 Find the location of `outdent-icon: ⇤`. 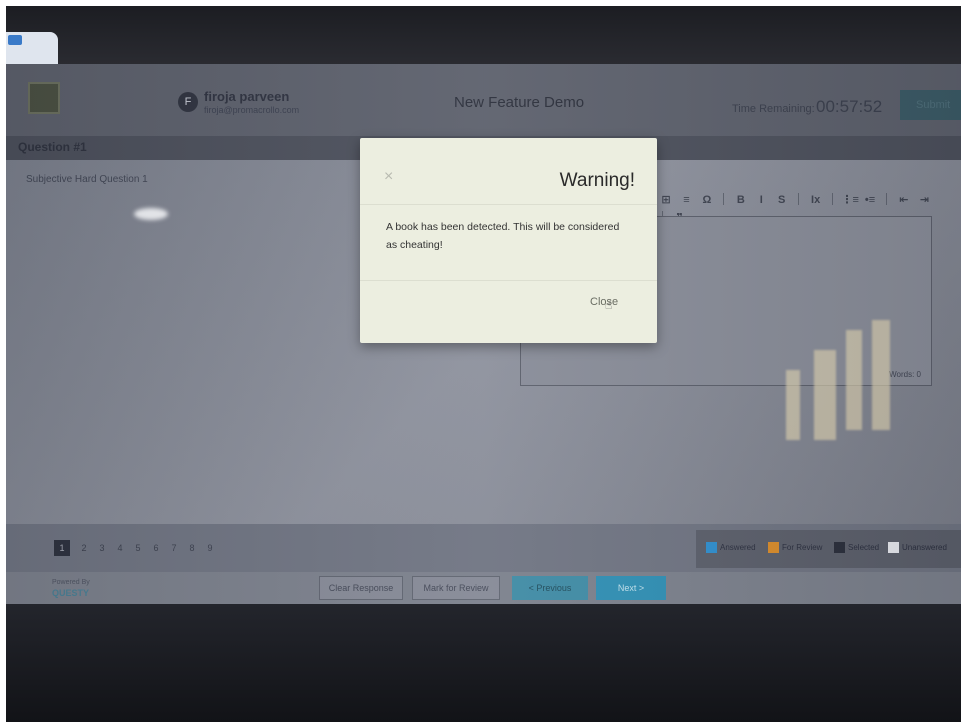

outdent-icon: ⇤ is located at coordinates (904, 199).